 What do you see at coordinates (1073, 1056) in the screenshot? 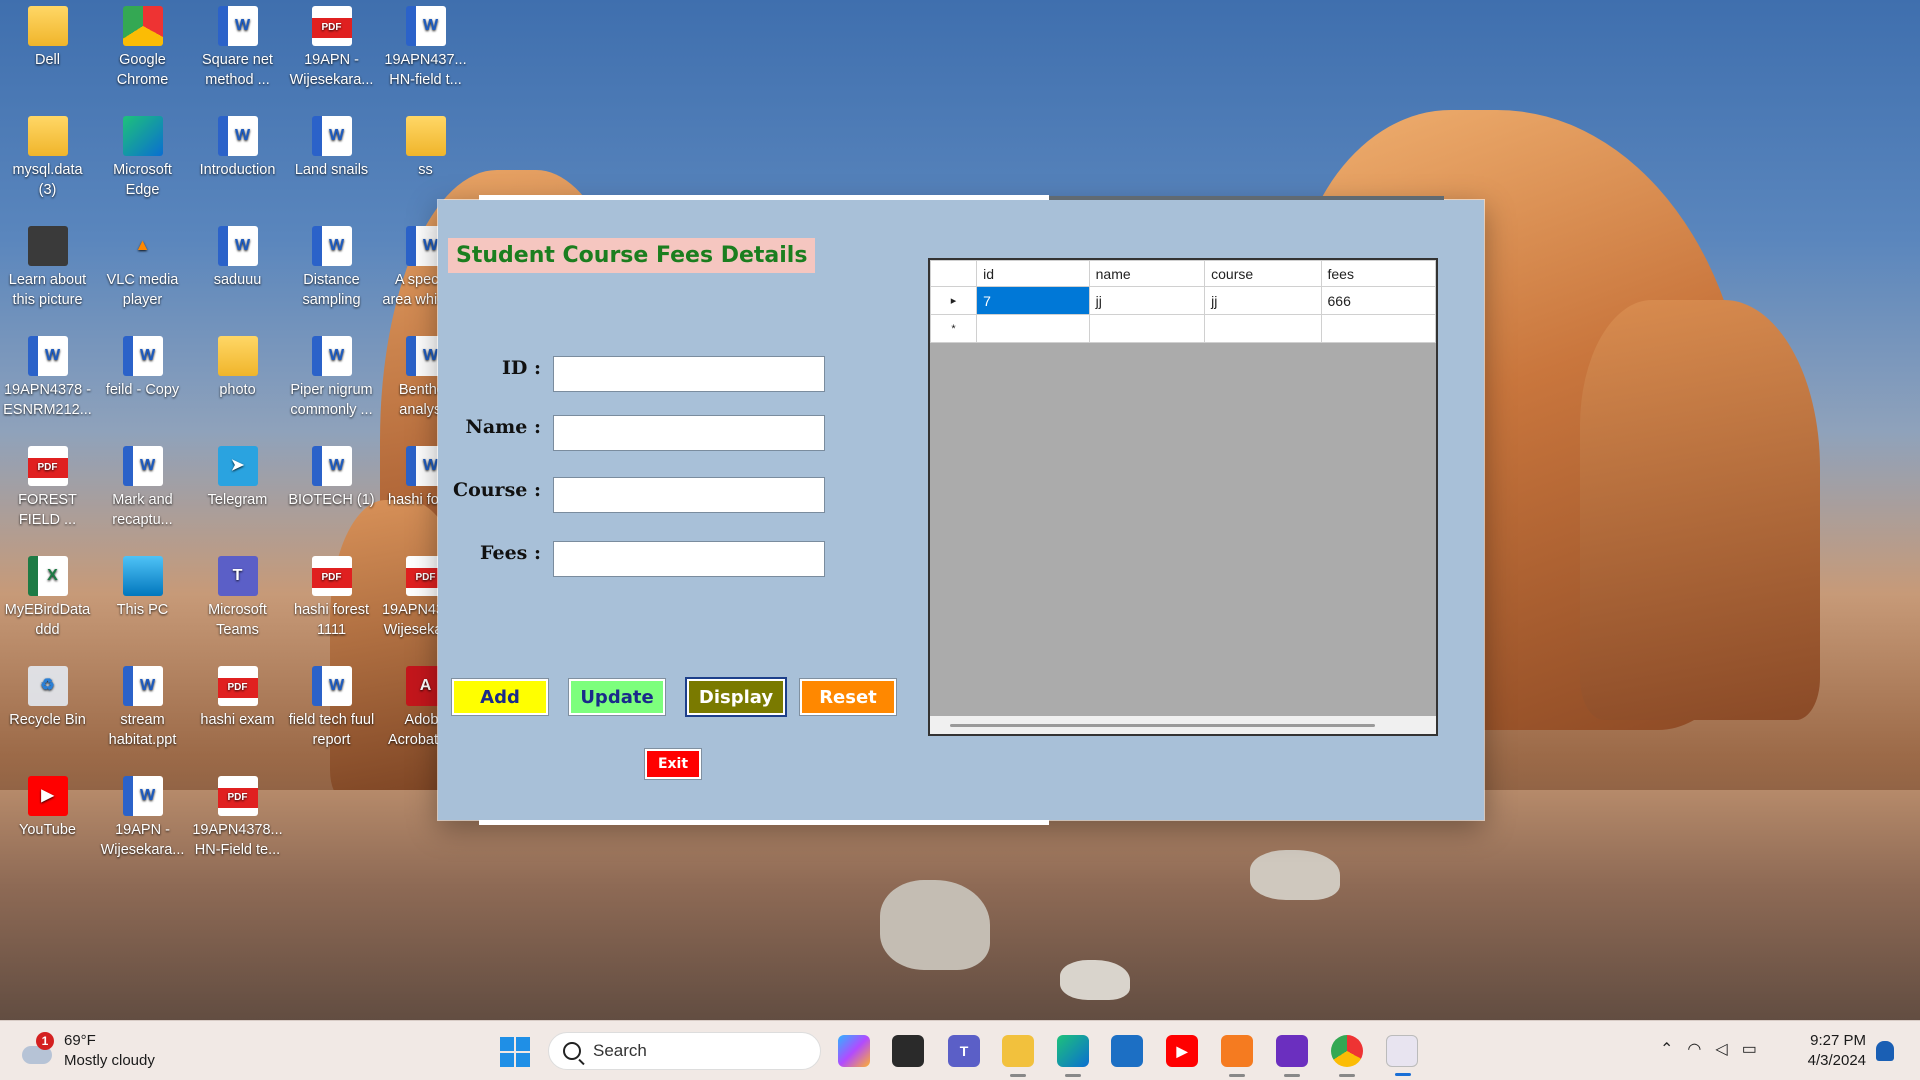
I see `edge-icon` at bounding box center [1073, 1056].